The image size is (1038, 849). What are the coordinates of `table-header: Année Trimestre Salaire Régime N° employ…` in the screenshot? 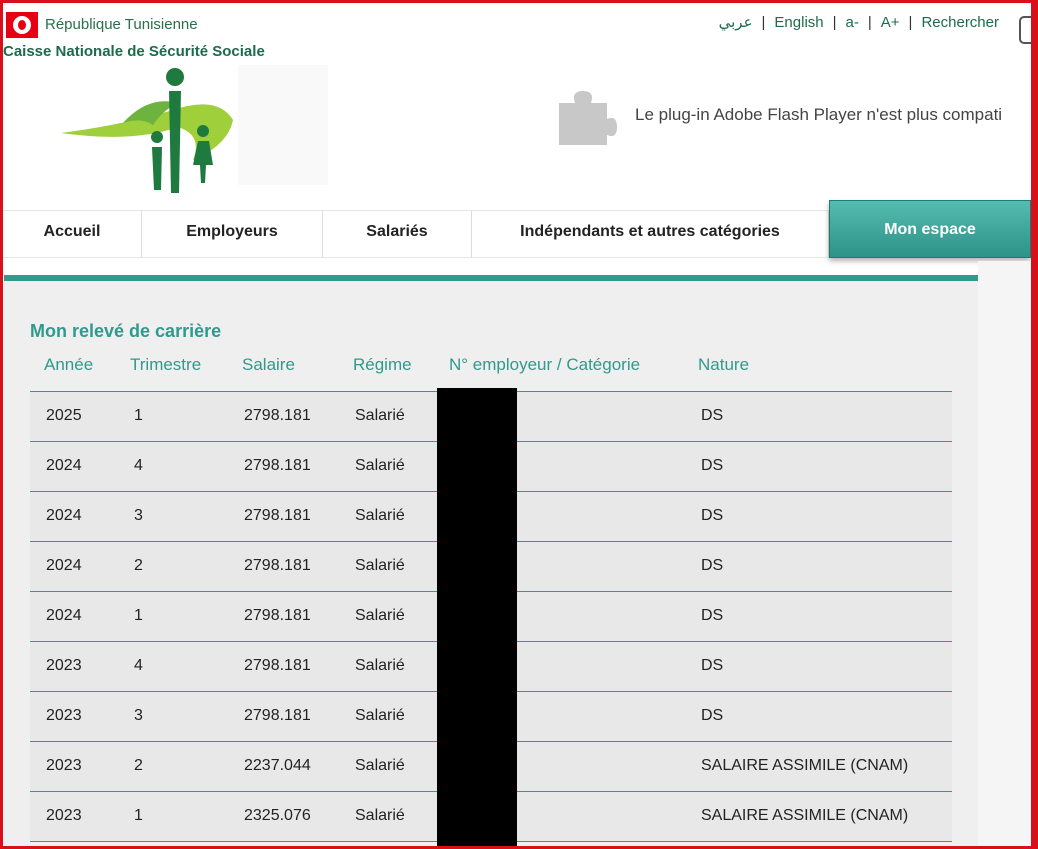 It's located at (491, 372).